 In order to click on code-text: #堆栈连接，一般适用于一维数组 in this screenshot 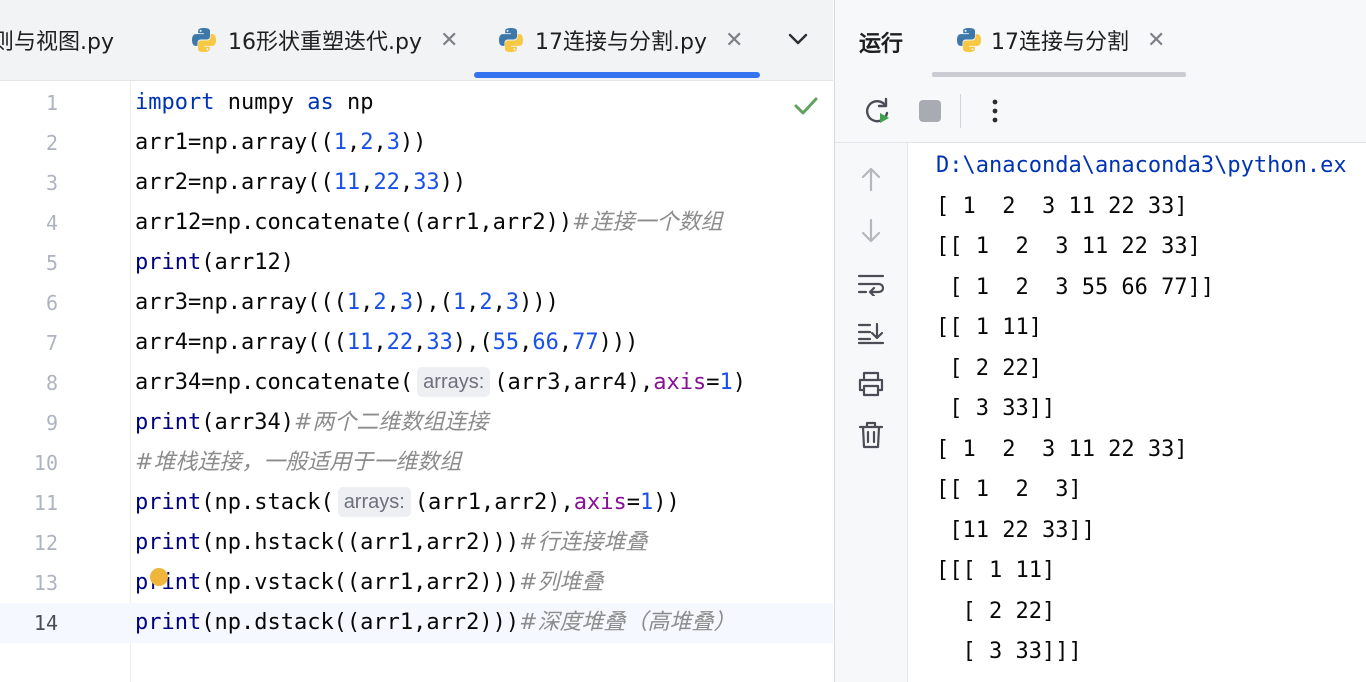, I will do `click(298, 463)`.